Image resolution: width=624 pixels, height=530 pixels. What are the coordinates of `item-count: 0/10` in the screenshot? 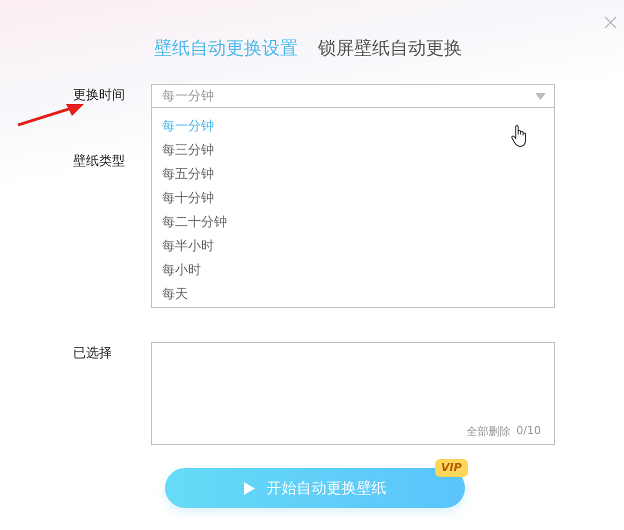 It's located at (528, 431).